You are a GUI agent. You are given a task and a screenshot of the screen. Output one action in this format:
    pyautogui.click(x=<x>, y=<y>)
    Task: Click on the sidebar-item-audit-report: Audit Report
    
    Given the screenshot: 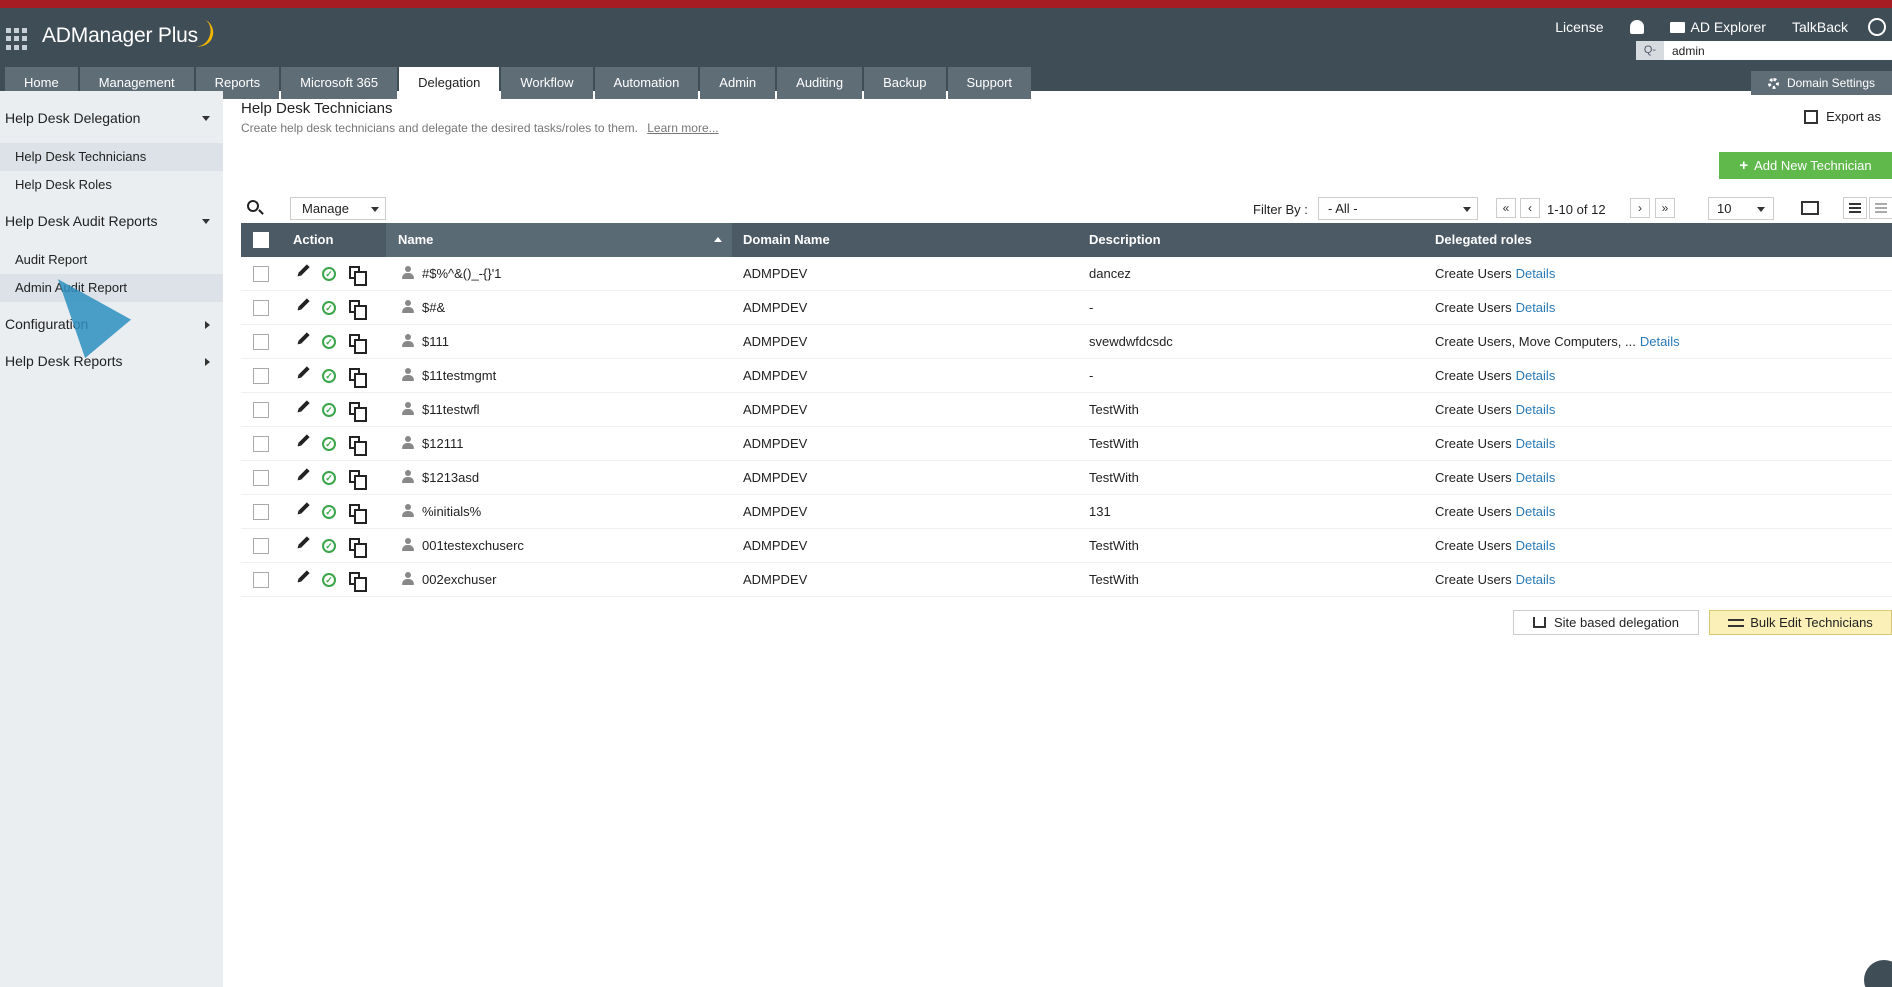 What is the action you would take?
    pyautogui.click(x=111, y=260)
    